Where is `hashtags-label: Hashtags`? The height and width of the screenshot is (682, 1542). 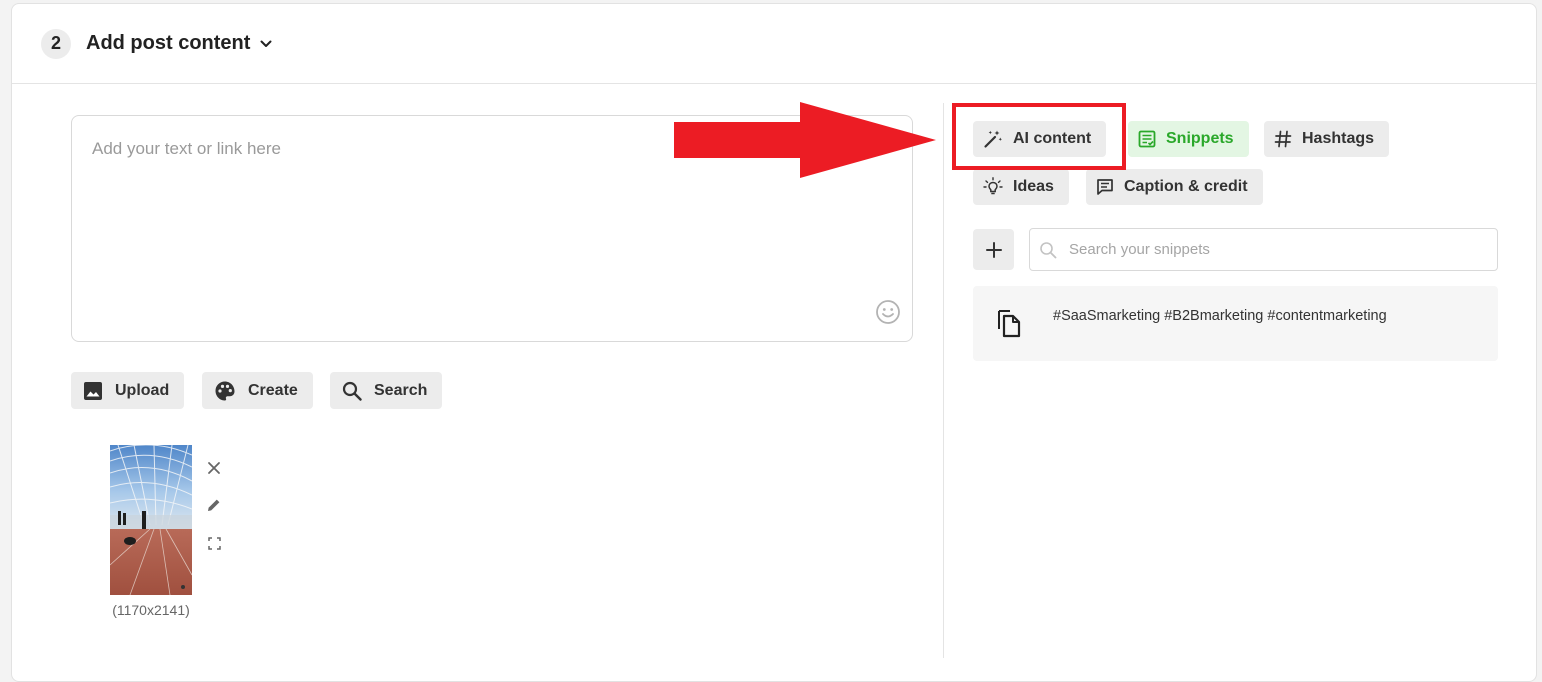 hashtags-label: Hashtags is located at coordinates (1338, 138).